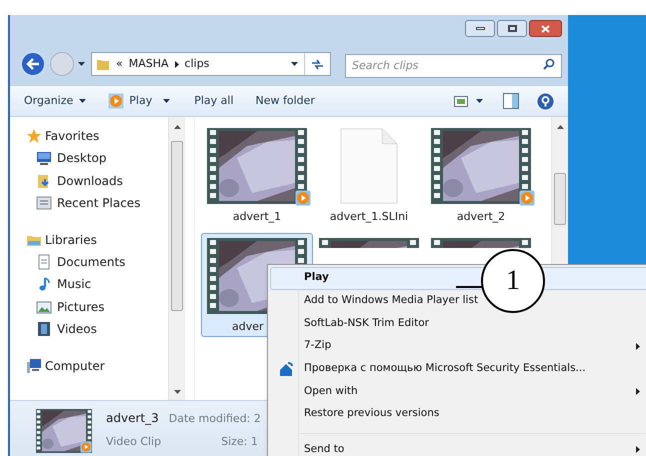  What do you see at coordinates (458, 414) in the screenshot?
I see `menu-item: Restore previous versions` at bounding box center [458, 414].